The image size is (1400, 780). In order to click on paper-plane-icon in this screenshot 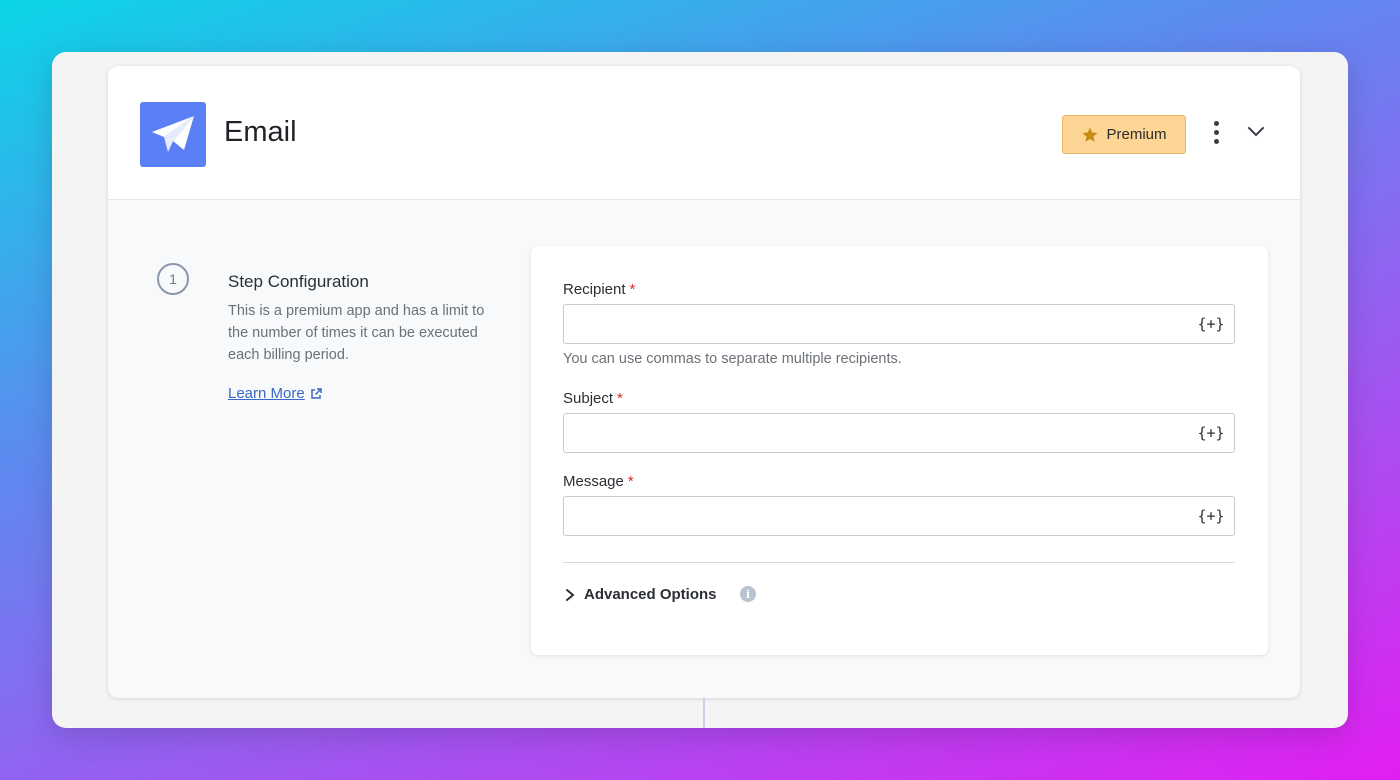, I will do `click(173, 134)`.